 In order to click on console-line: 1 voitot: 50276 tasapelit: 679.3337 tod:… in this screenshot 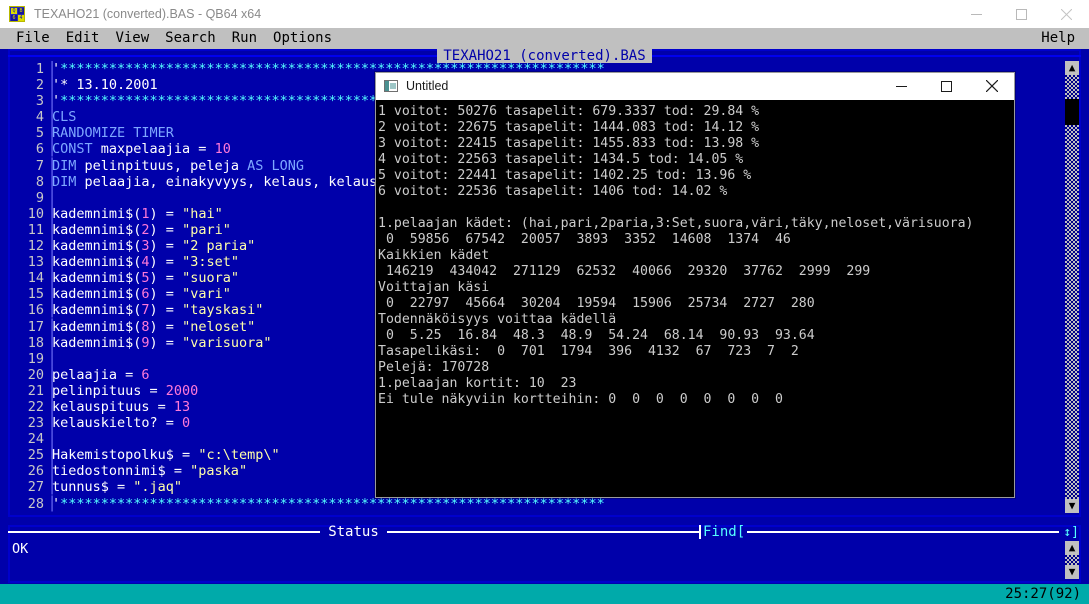, I will do `click(569, 111)`.